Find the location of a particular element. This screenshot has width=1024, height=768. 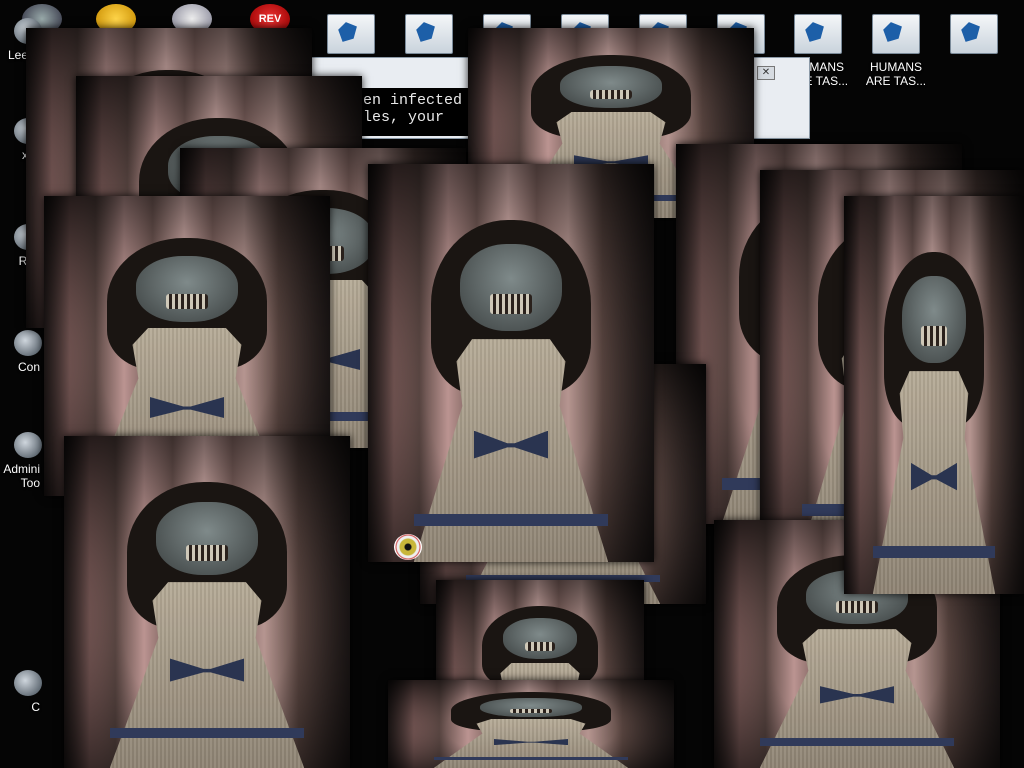

eyeball-cursor-icon is located at coordinates (408, 547).